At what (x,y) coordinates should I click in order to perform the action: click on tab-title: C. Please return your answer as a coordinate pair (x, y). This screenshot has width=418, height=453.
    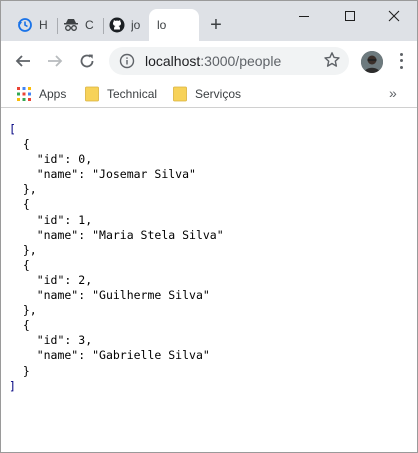
    Looking at the image, I should click on (89, 25).